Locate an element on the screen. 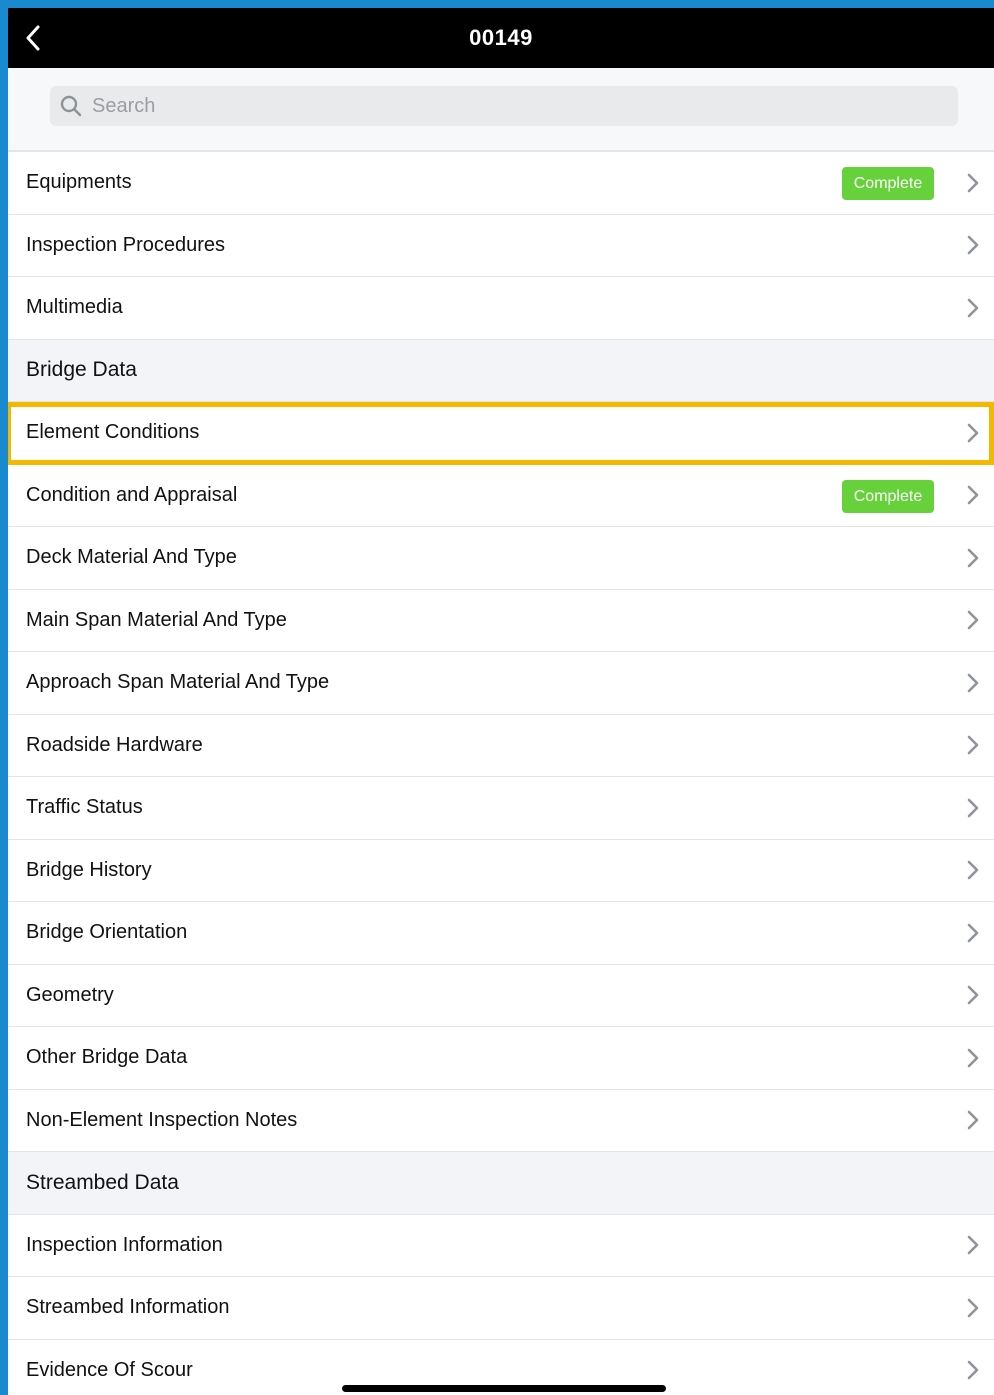  search-icon is located at coordinates (71, 106).